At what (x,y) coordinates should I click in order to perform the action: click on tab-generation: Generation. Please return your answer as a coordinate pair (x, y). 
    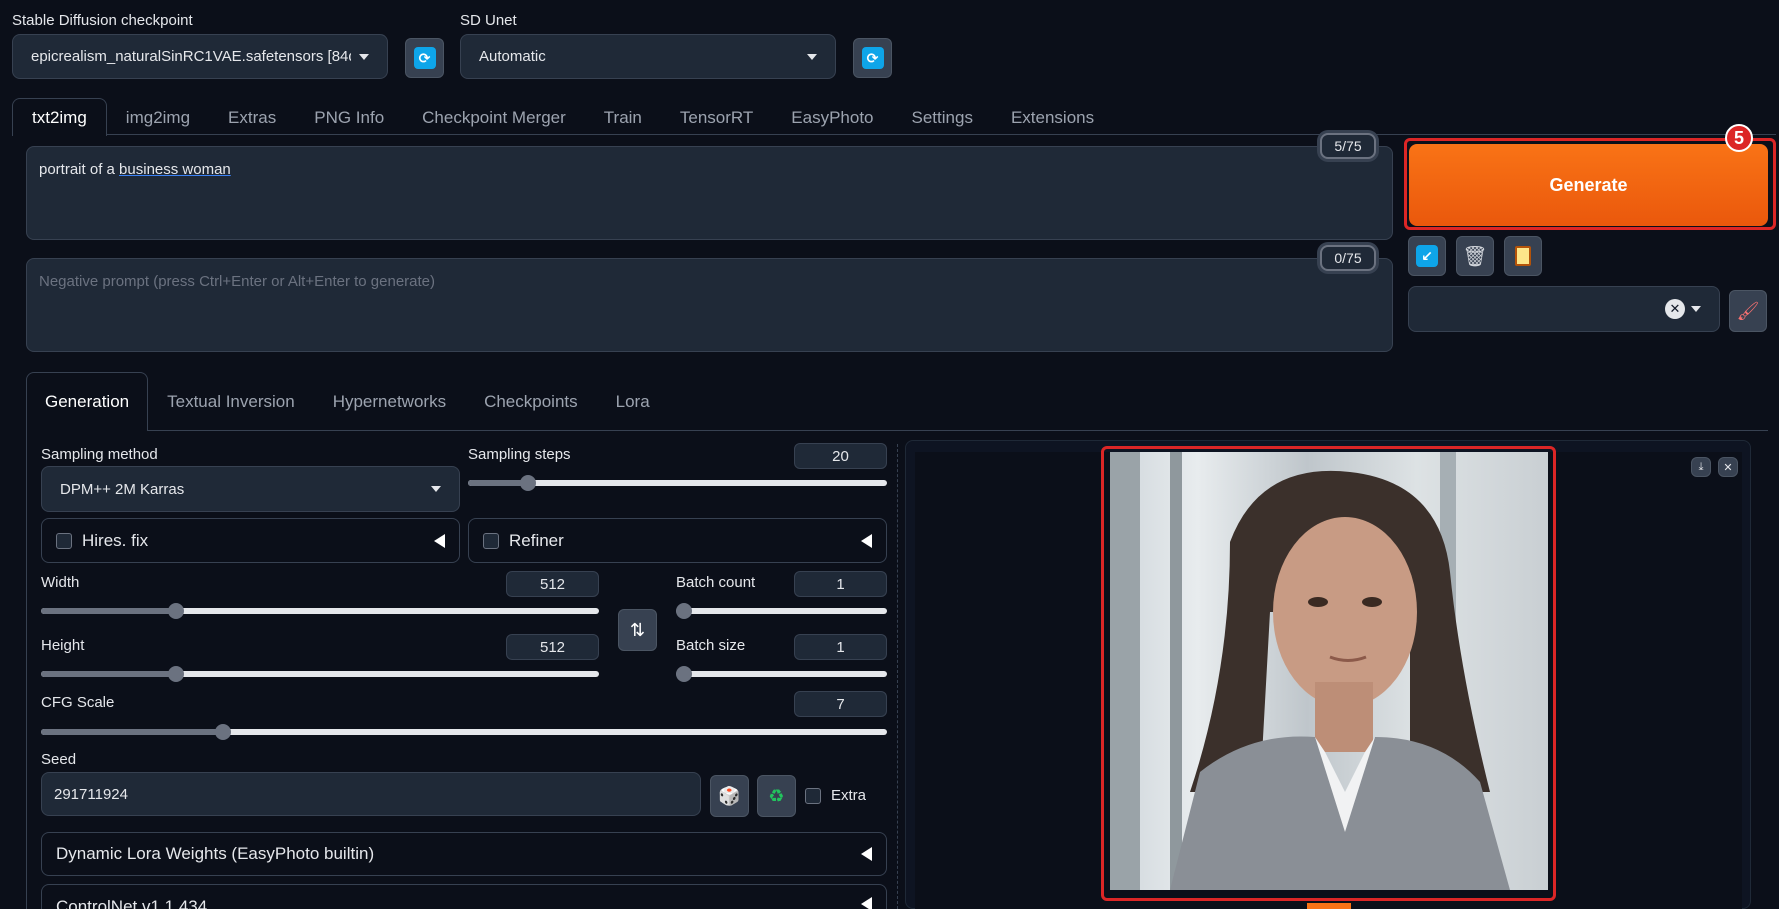
    Looking at the image, I should click on (87, 401).